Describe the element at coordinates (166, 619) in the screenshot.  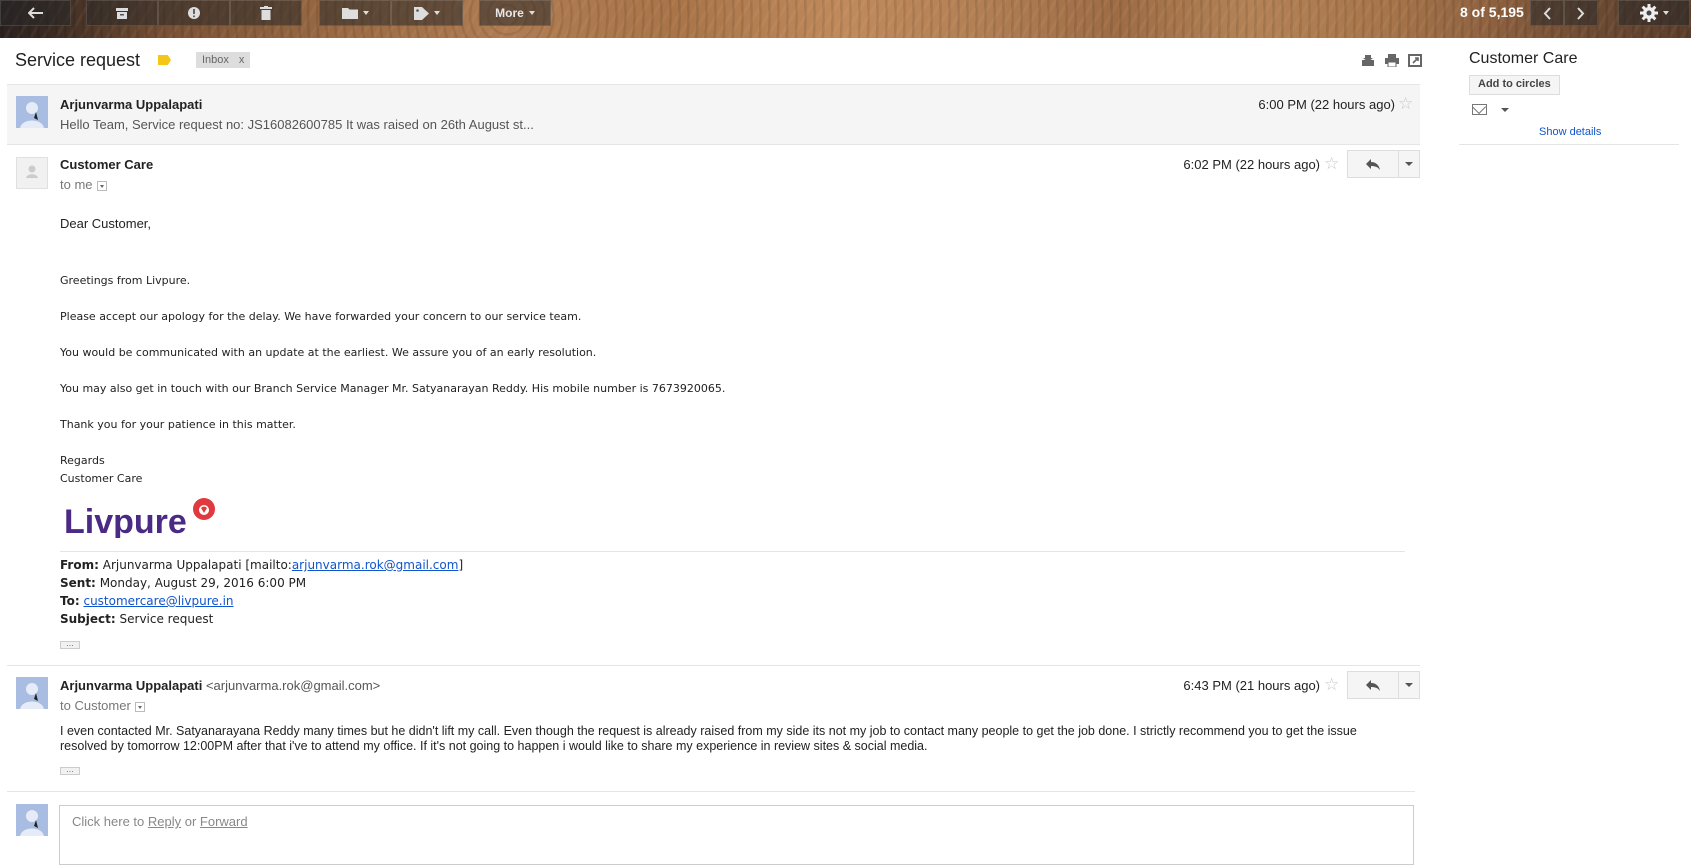
I see `subject-value: Service request` at that location.